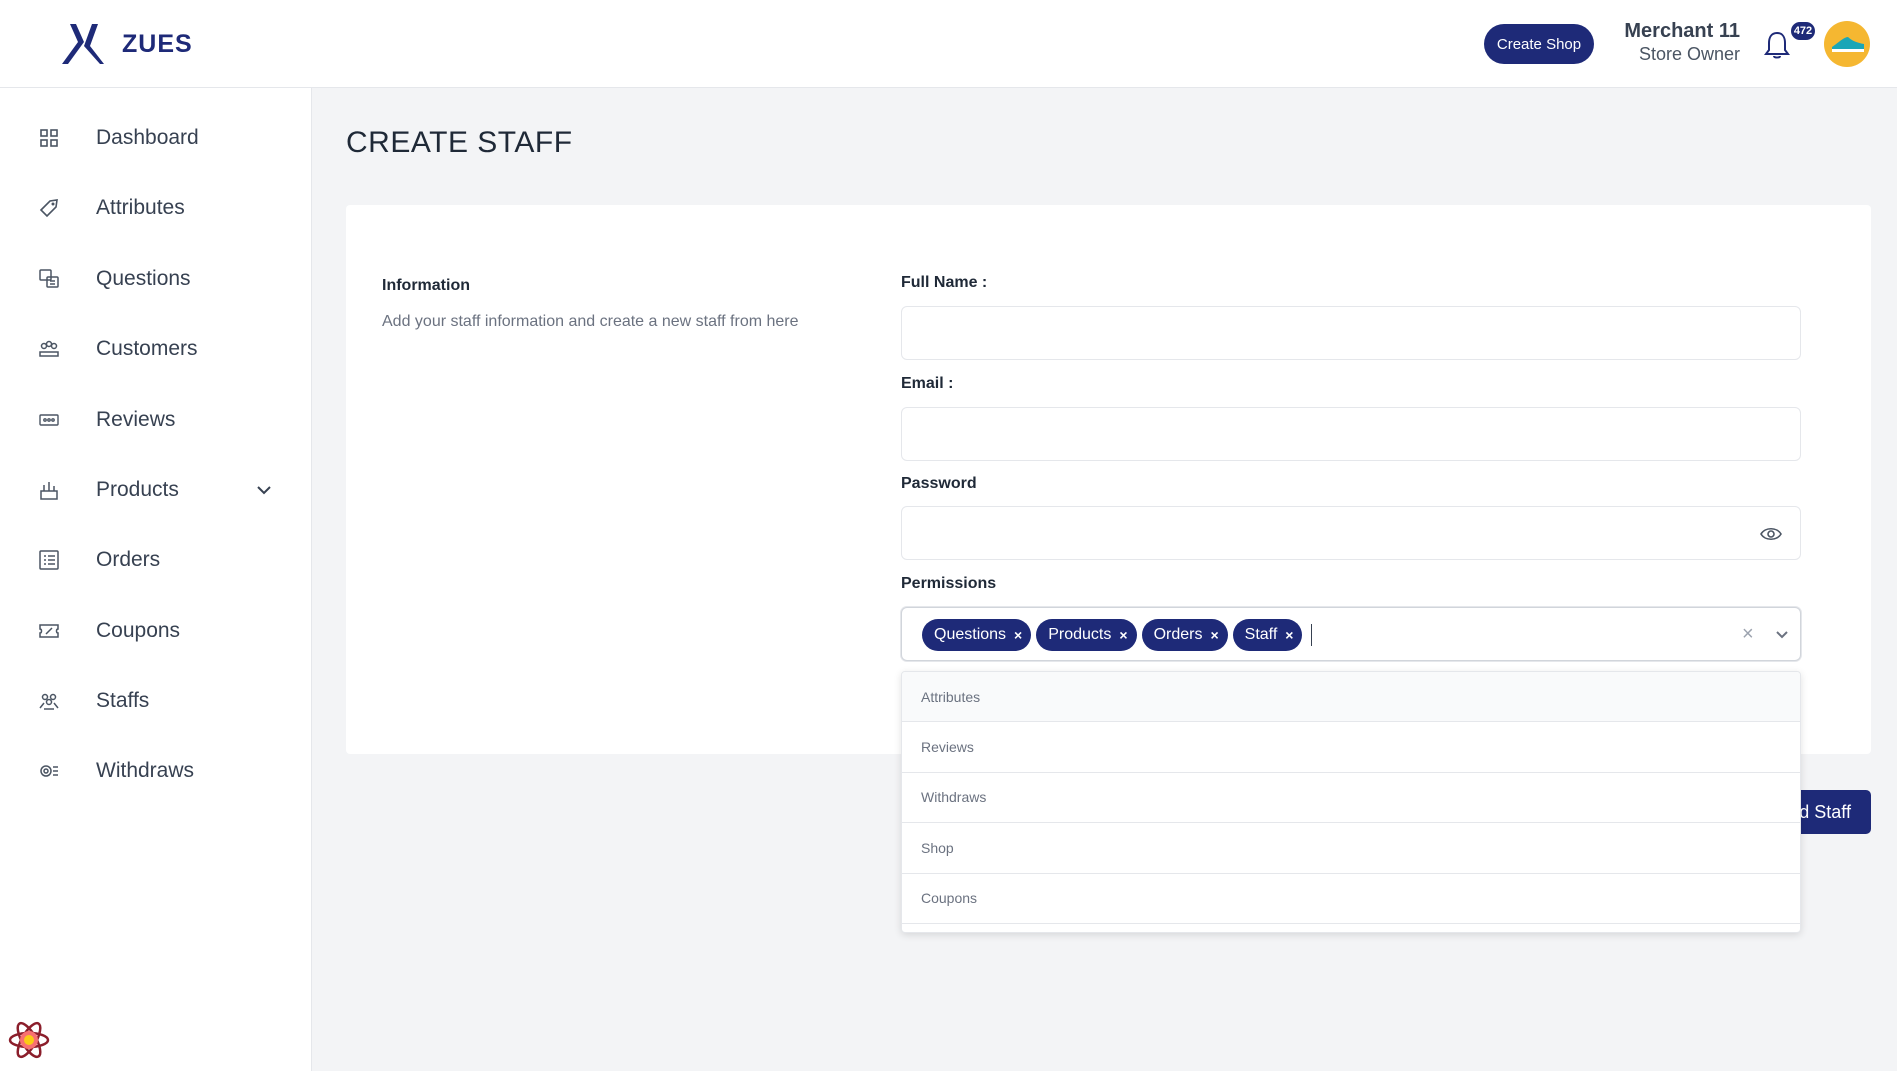  Describe the element at coordinates (49, 279) in the screenshot. I see `questions-icon` at that location.